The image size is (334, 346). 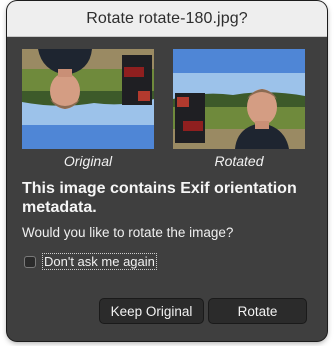 What do you see at coordinates (99, 261) in the screenshot?
I see `dont-ask-again-label: Don't ask me again` at bounding box center [99, 261].